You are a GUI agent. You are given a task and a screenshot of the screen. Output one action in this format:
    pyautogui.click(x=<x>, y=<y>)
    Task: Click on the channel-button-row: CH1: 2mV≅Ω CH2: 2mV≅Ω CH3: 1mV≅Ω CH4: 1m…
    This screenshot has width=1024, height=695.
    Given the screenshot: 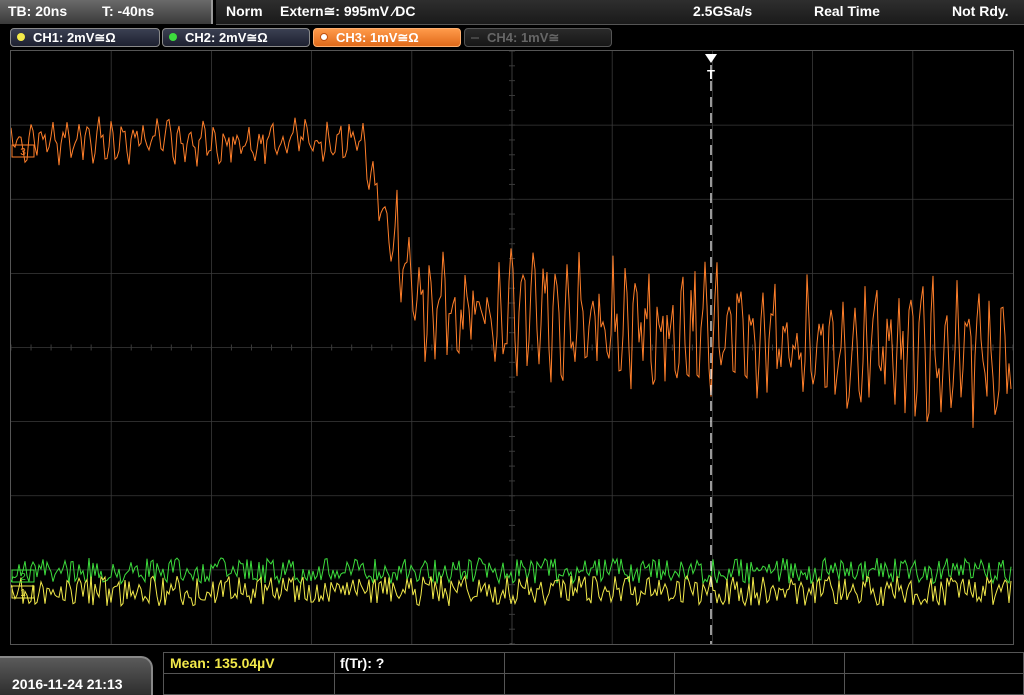 What is the action you would take?
    pyautogui.click(x=512, y=37)
    